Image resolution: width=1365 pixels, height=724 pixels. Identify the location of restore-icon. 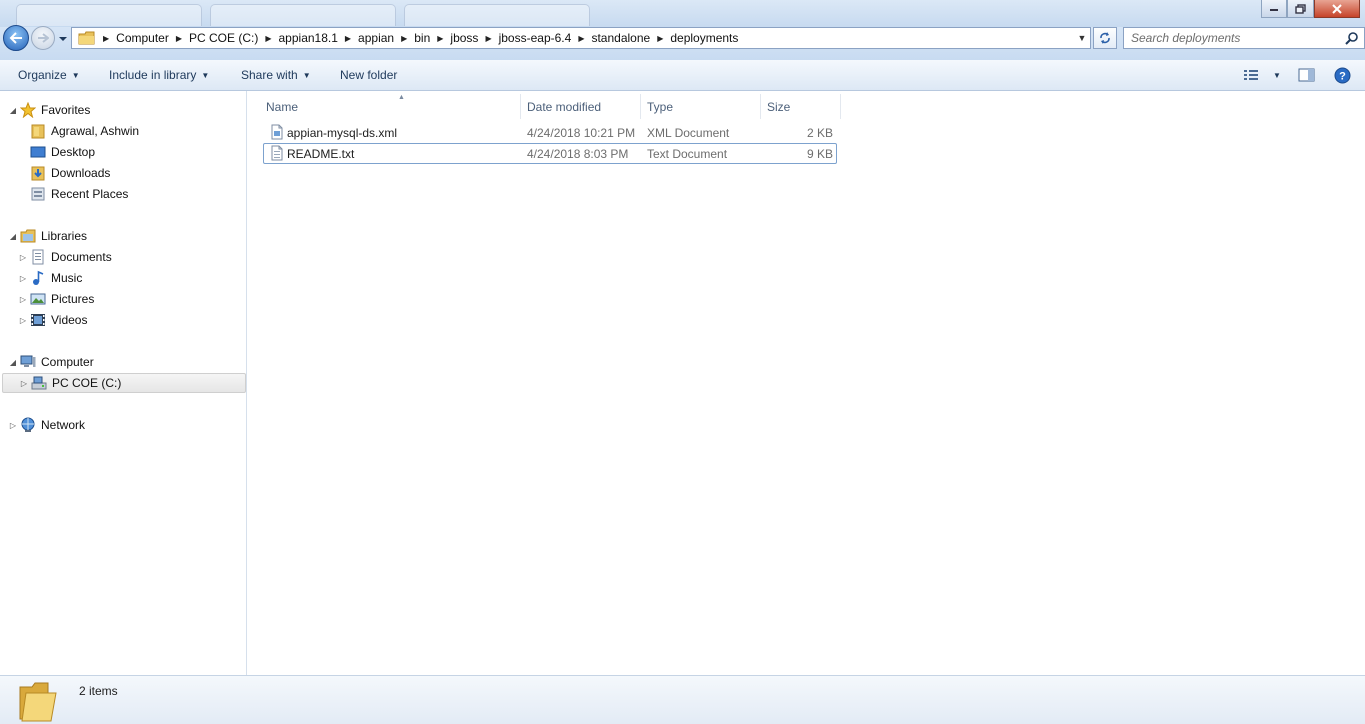
(1300, 8).